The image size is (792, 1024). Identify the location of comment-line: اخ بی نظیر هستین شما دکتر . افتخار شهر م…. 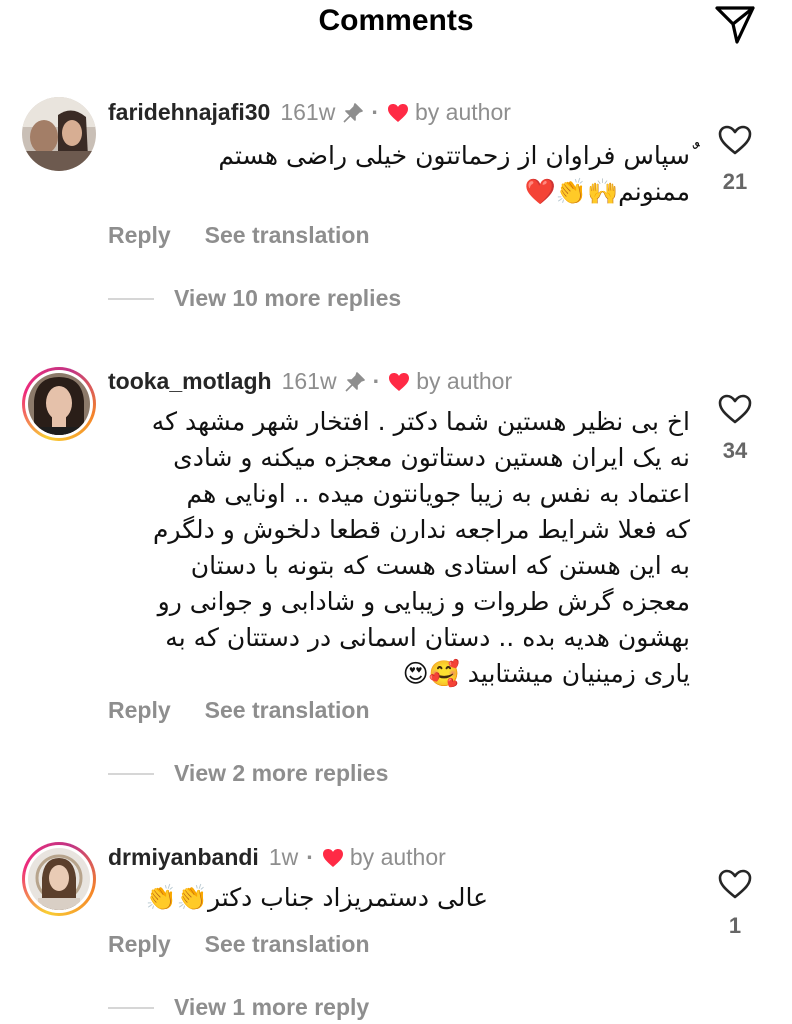
(420, 421).